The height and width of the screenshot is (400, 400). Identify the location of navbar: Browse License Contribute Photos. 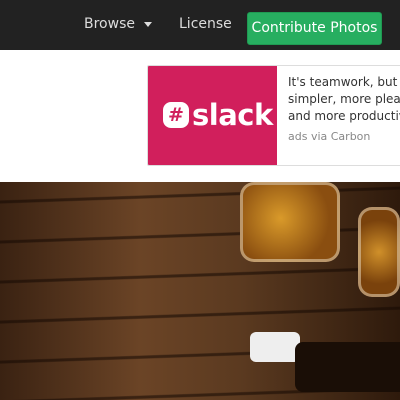
(200, 25).